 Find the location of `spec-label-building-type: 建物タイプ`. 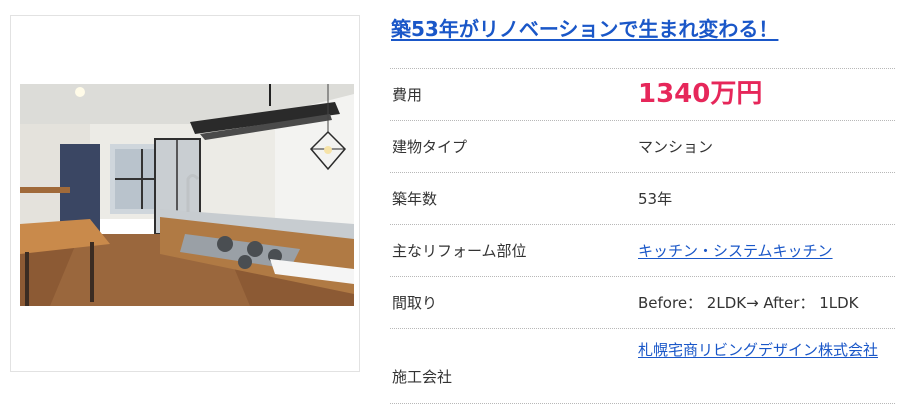

spec-label-building-type: 建物タイプ is located at coordinates (430, 147).